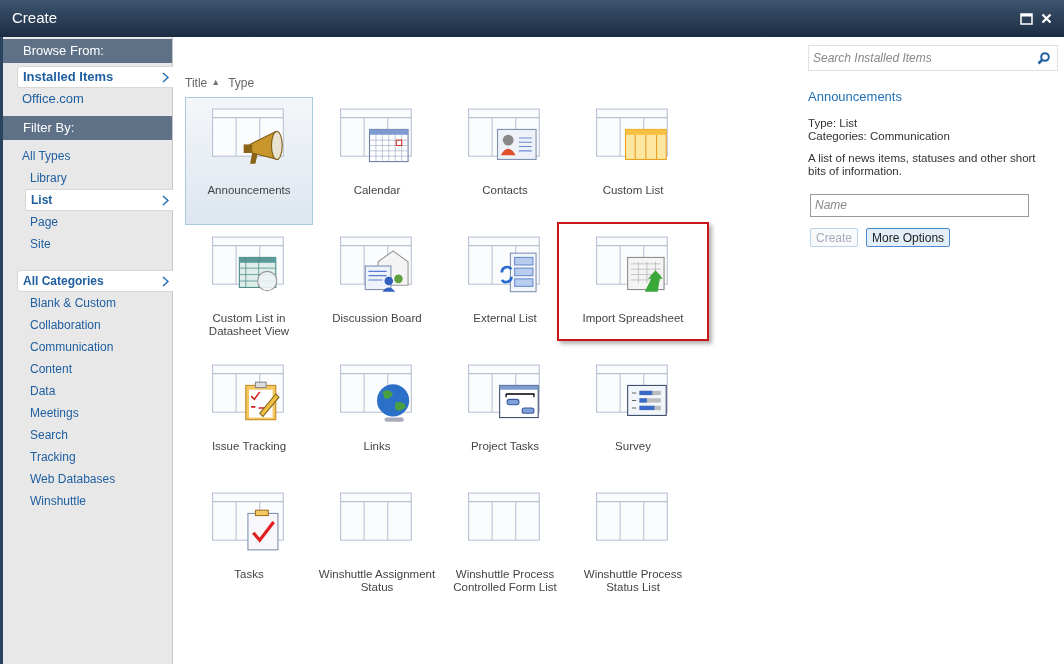 The image size is (1064, 664). Describe the element at coordinates (377, 446) in the screenshot. I see `tile-label: Links` at that location.